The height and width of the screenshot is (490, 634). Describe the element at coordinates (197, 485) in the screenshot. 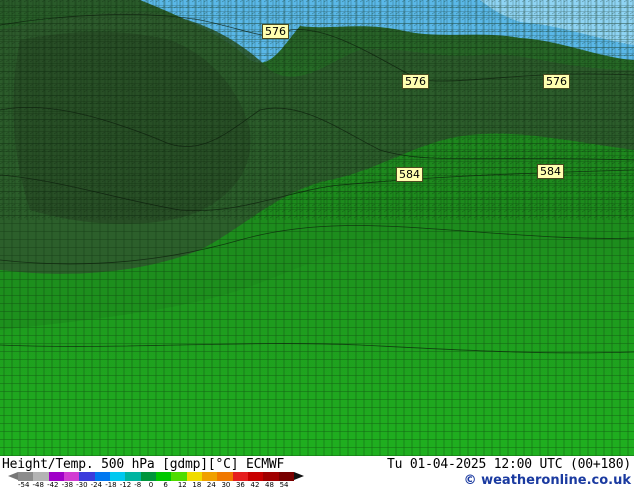

I see `legend-tick-label: 18` at that location.